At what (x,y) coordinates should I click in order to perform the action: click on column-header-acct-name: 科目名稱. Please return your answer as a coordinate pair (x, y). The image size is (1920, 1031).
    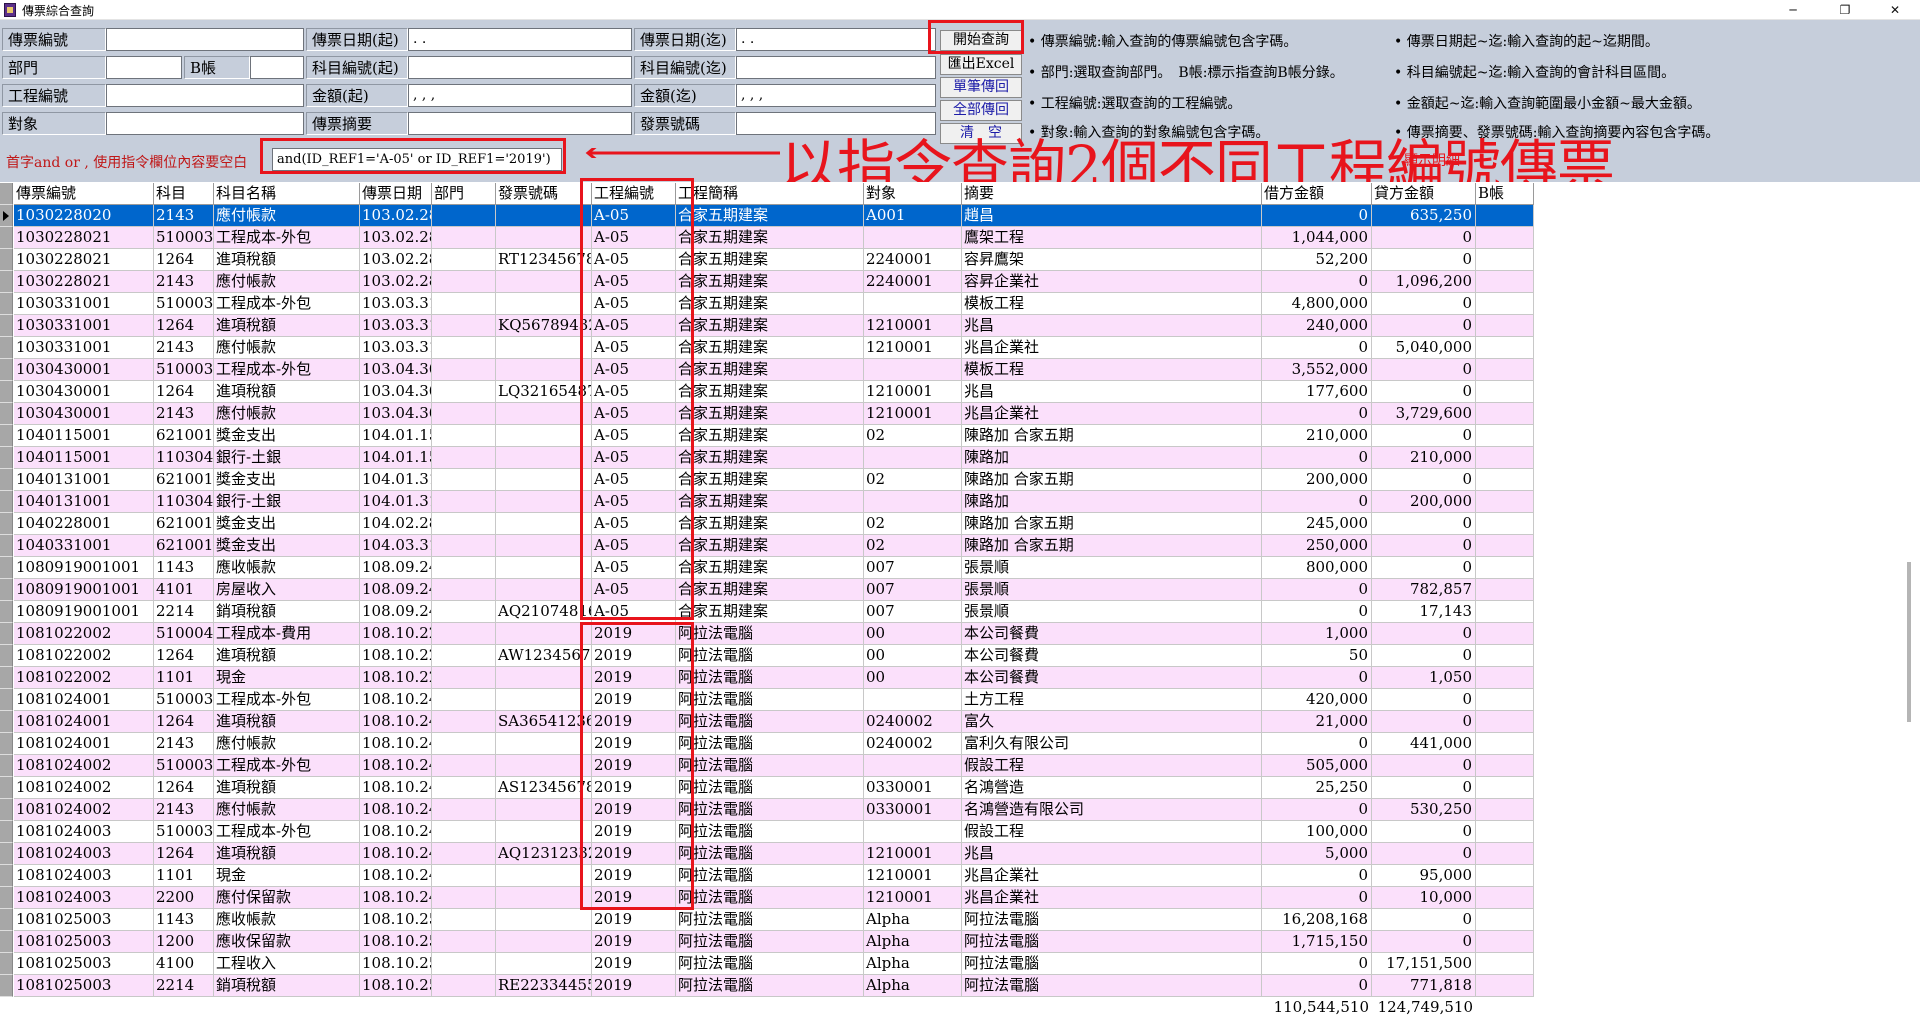
    Looking at the image, I should click on (287, 194).